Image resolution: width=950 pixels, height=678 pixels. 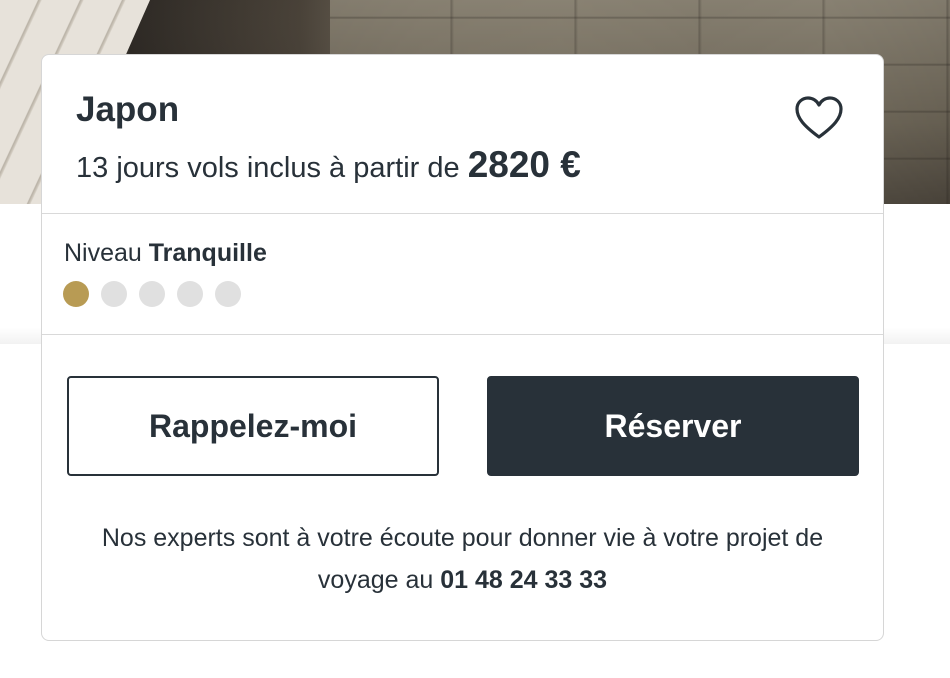 What do you see at coordinates (76, 294) in the screenshot?
I see `level-dot-filled` at bounding box center [76, 294].